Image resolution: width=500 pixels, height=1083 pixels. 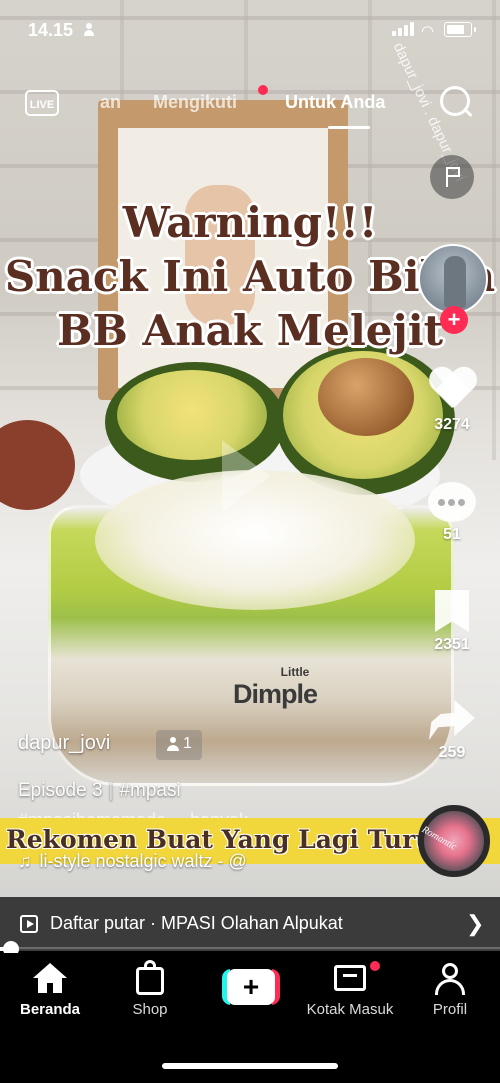 What do you see at coordinates (263, 90) in the screenshot?
I see `following-notification-dot` at bounding box center [263, 90].